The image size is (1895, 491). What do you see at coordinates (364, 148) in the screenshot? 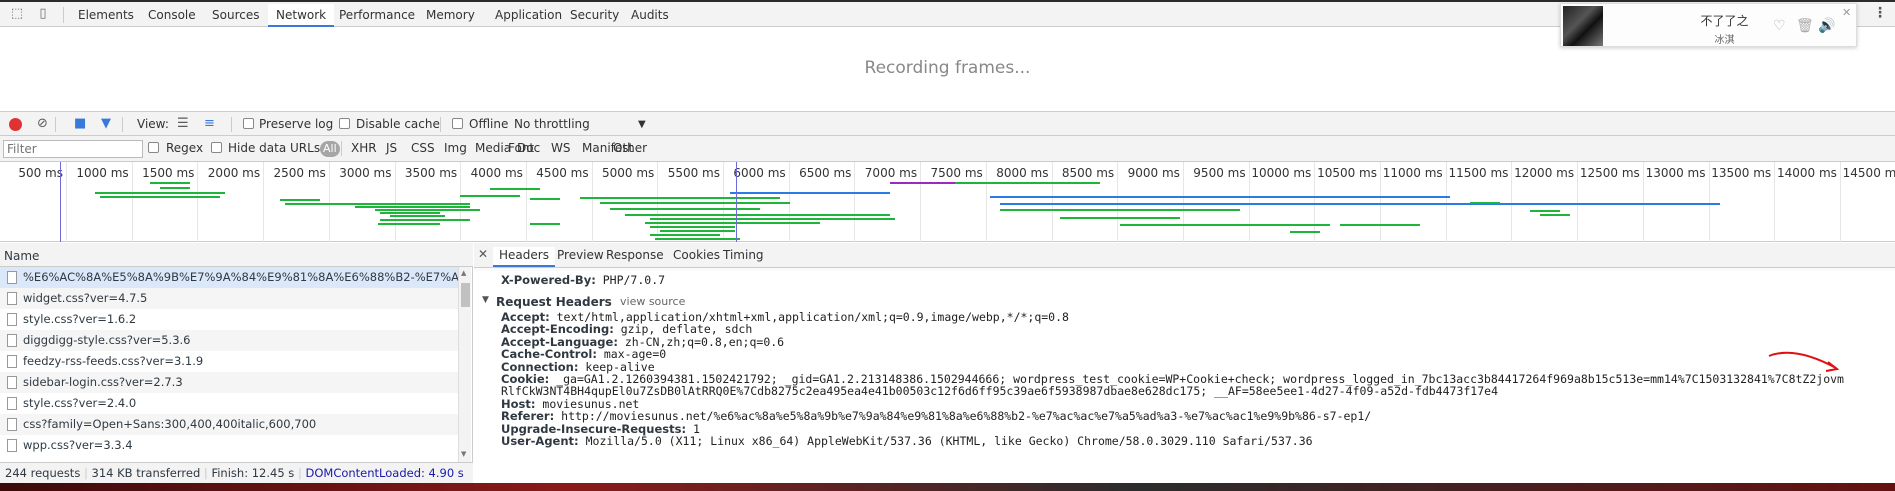
I see `filter-type-xhr: XHR` at bounding box center [364, 148].